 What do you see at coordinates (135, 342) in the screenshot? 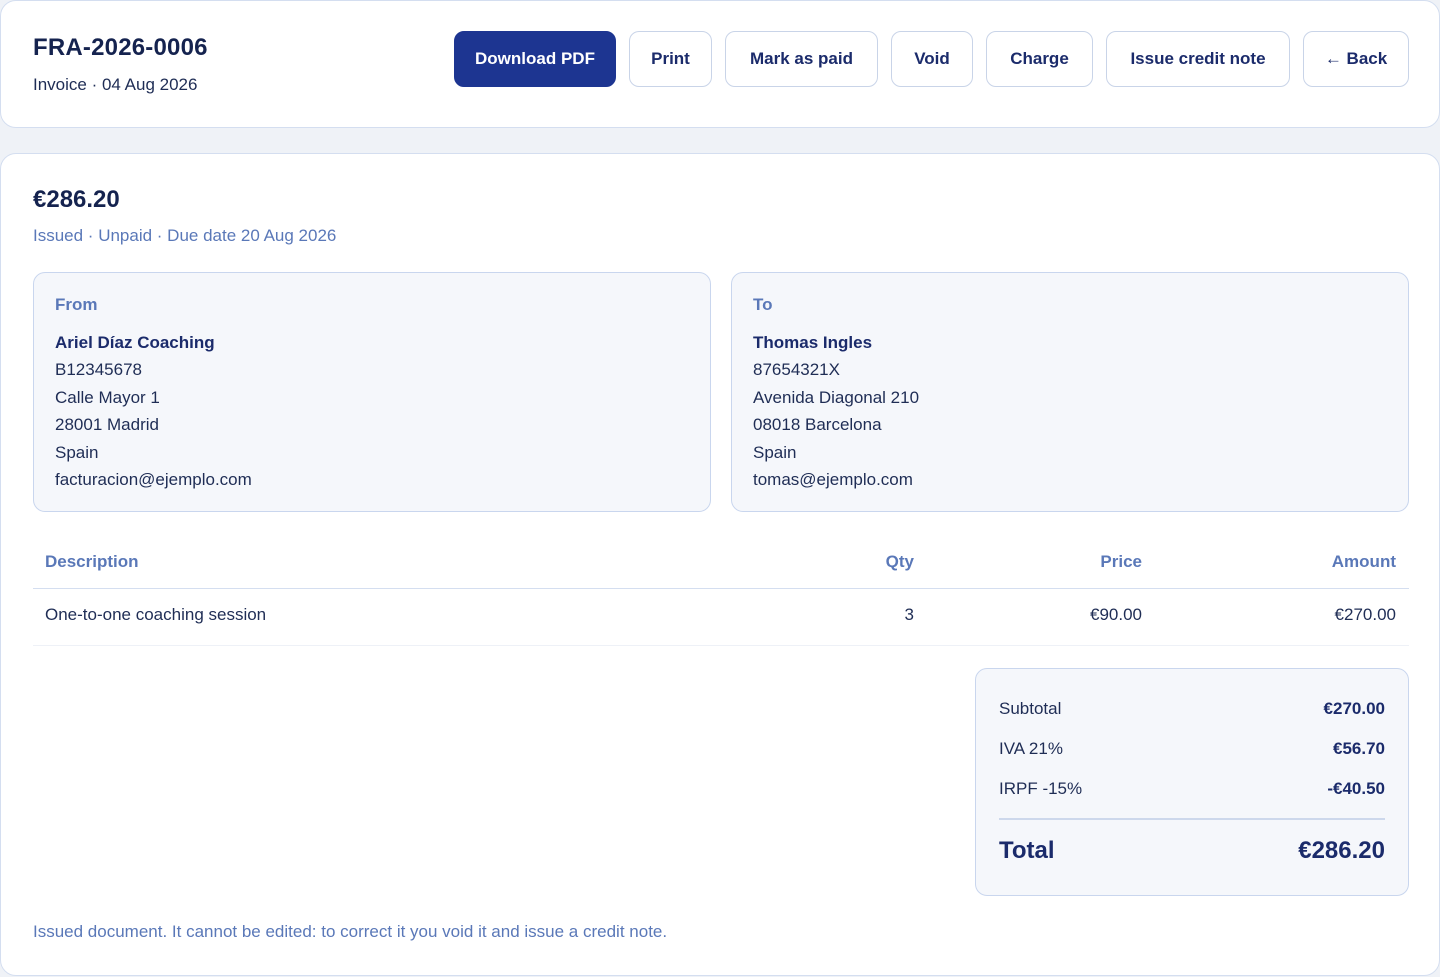
I see `from-name: Ariel Díaz Coaching` at bounding box center [135, 342].